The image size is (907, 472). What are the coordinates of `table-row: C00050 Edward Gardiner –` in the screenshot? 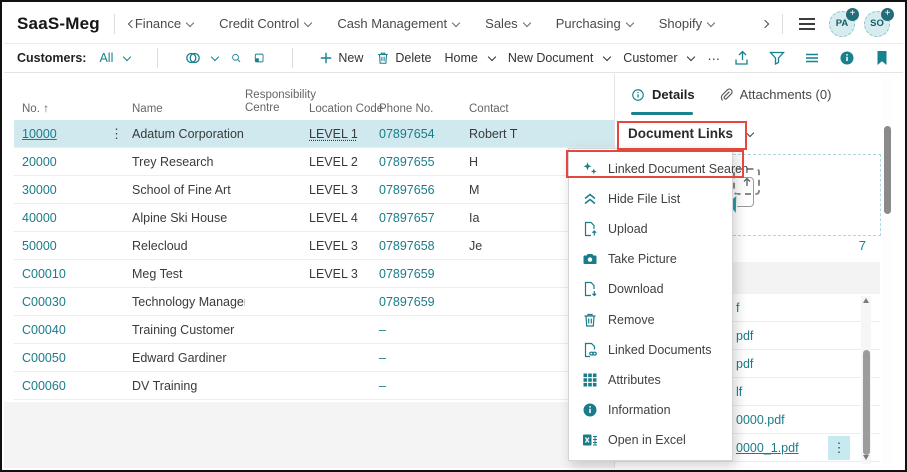 It's located at (314, 358).